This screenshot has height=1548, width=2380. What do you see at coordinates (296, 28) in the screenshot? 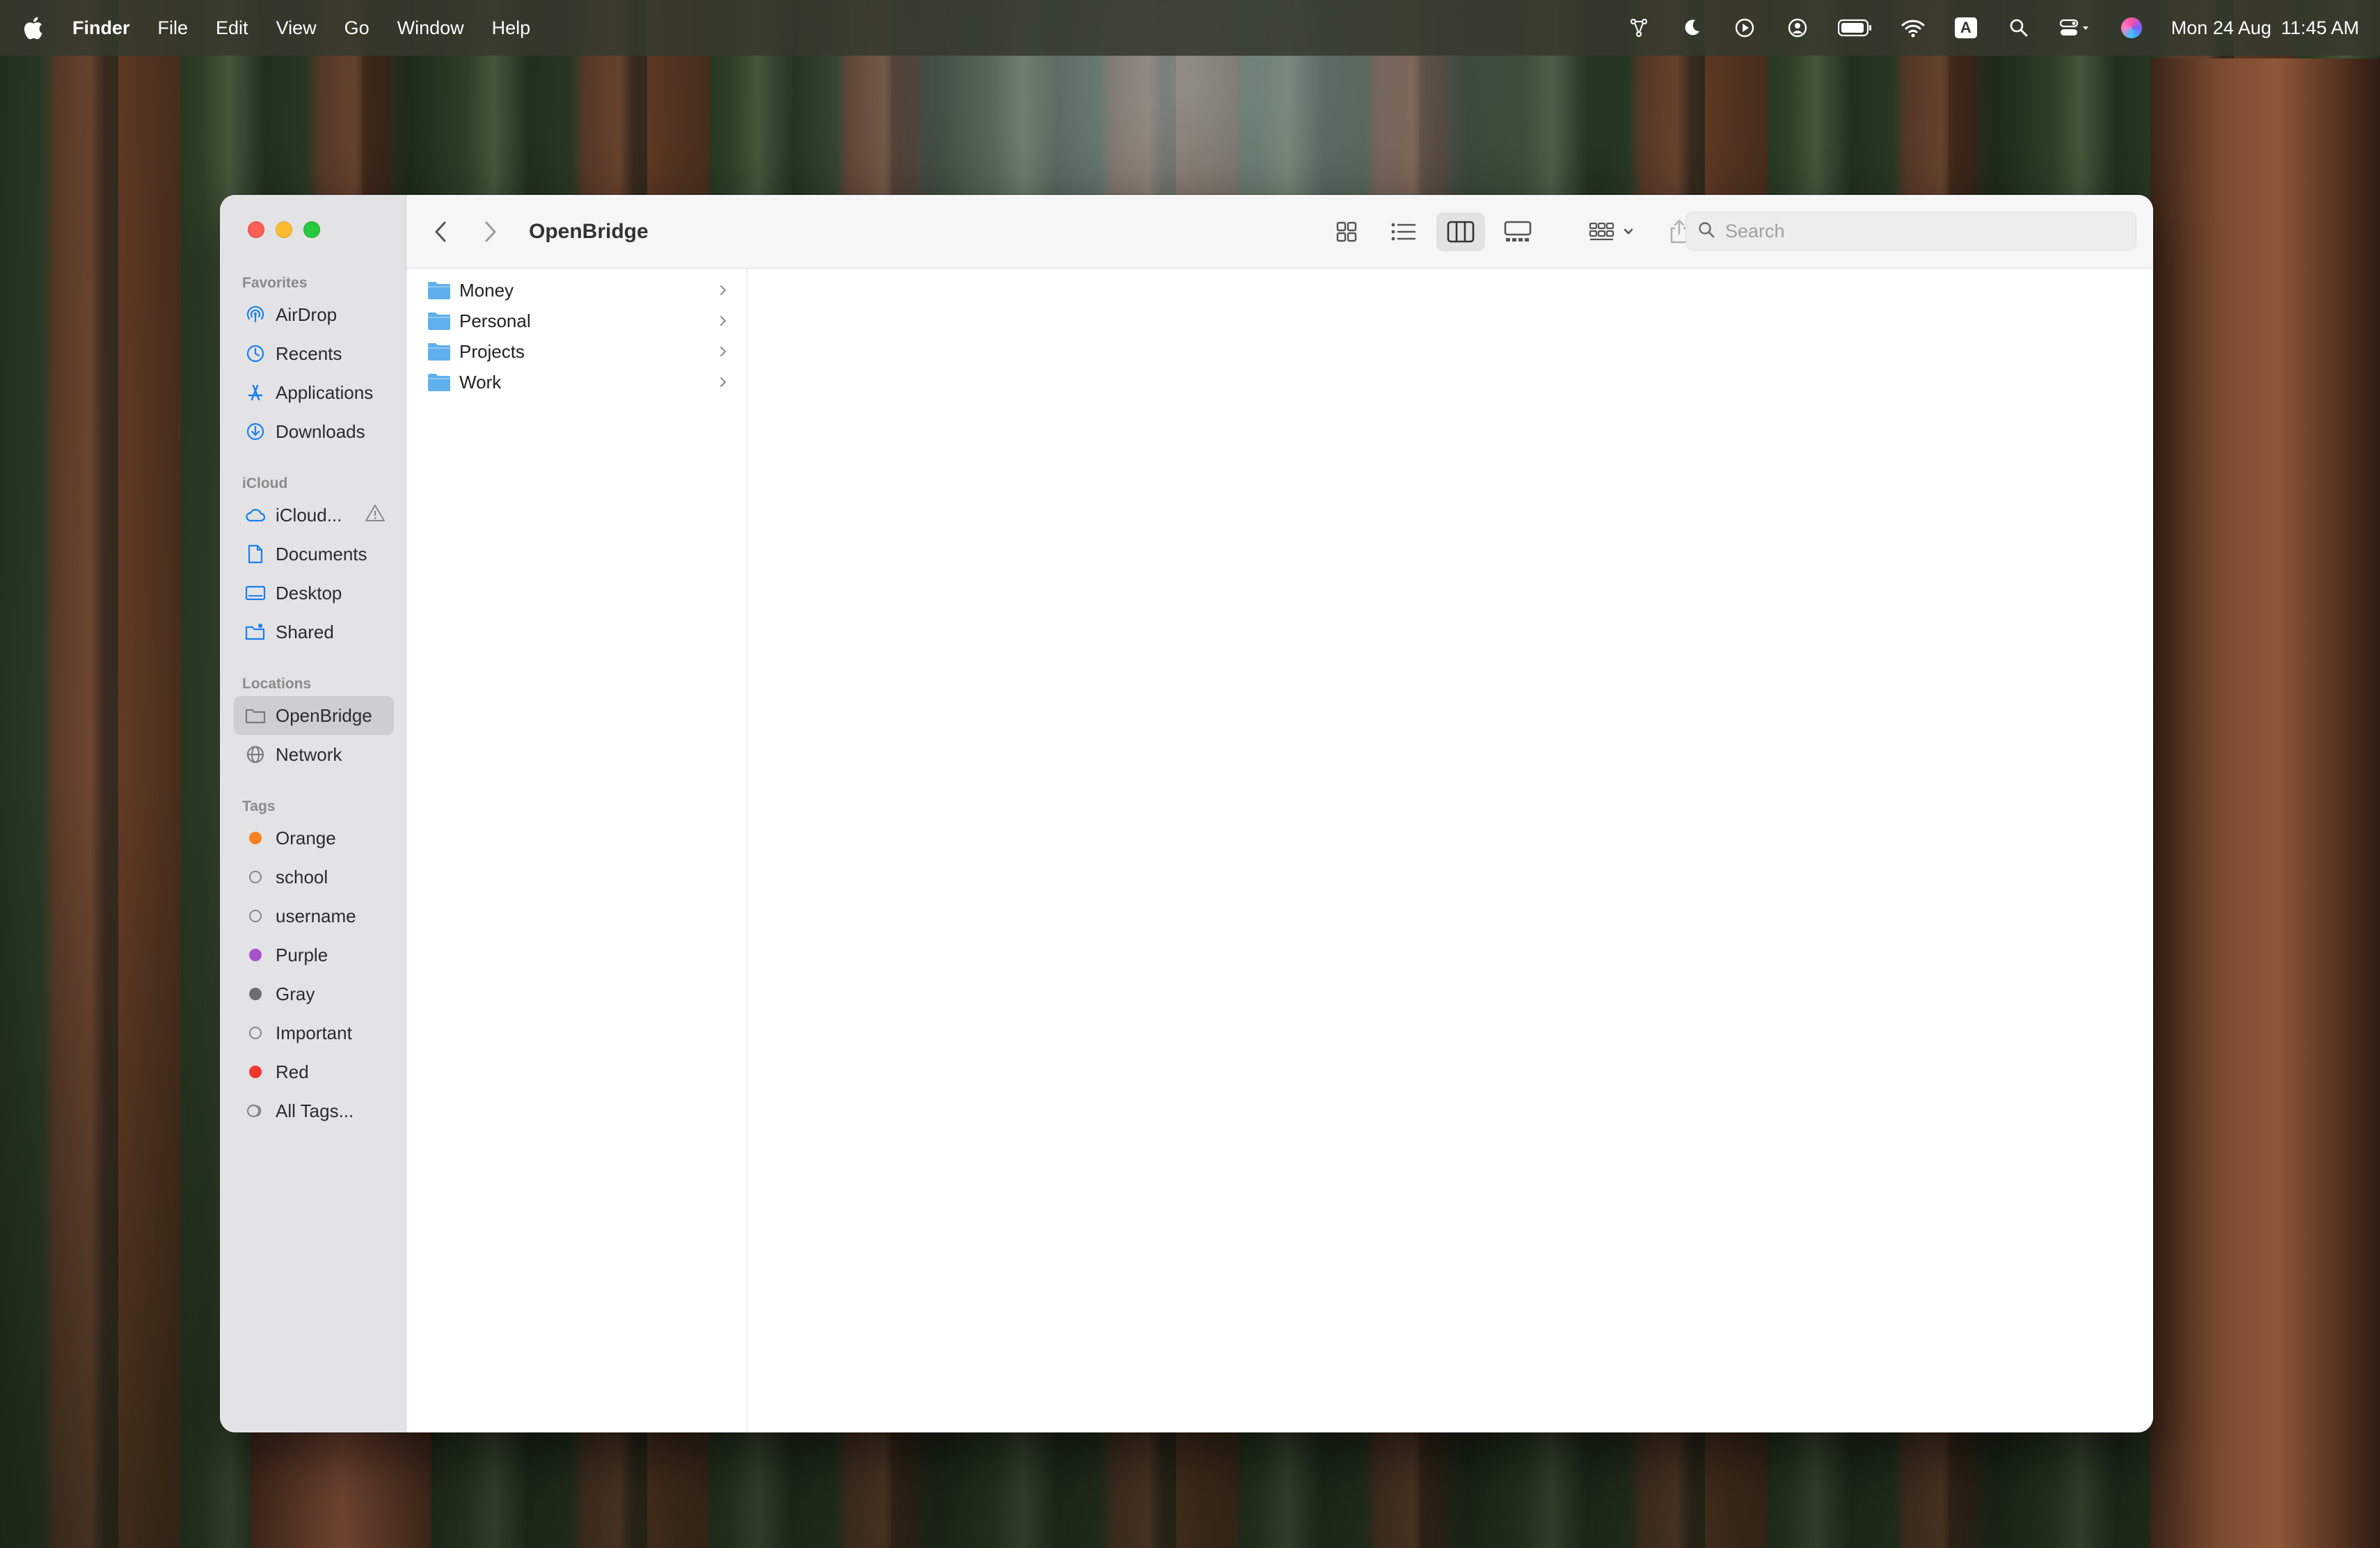
I see `menu-view: View` at bounding box center [296, 28].